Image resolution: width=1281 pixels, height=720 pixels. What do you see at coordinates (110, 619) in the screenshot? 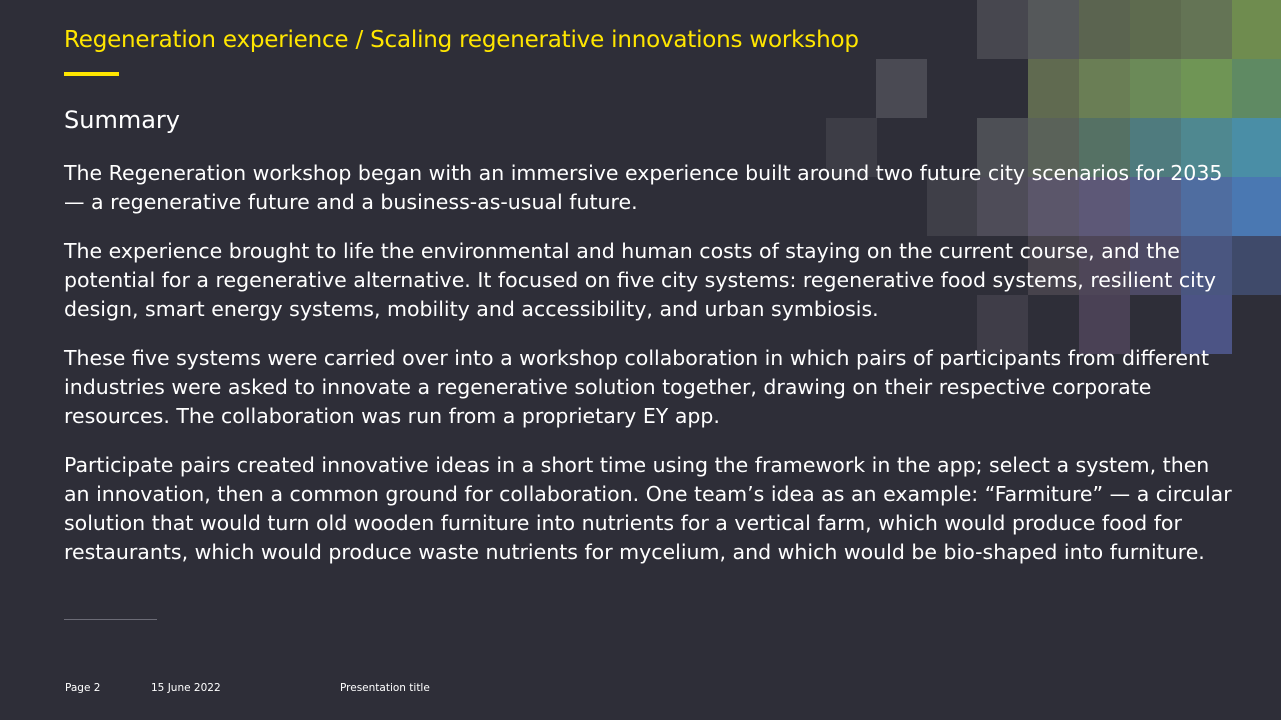
I see `footnote-divider` at bounding box center [110, 619].